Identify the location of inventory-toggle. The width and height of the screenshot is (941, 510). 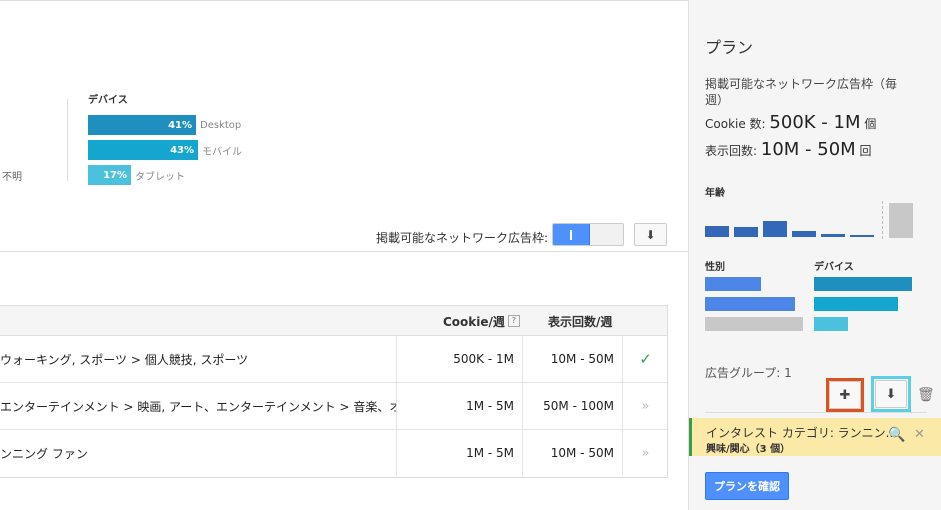
(588, 234).